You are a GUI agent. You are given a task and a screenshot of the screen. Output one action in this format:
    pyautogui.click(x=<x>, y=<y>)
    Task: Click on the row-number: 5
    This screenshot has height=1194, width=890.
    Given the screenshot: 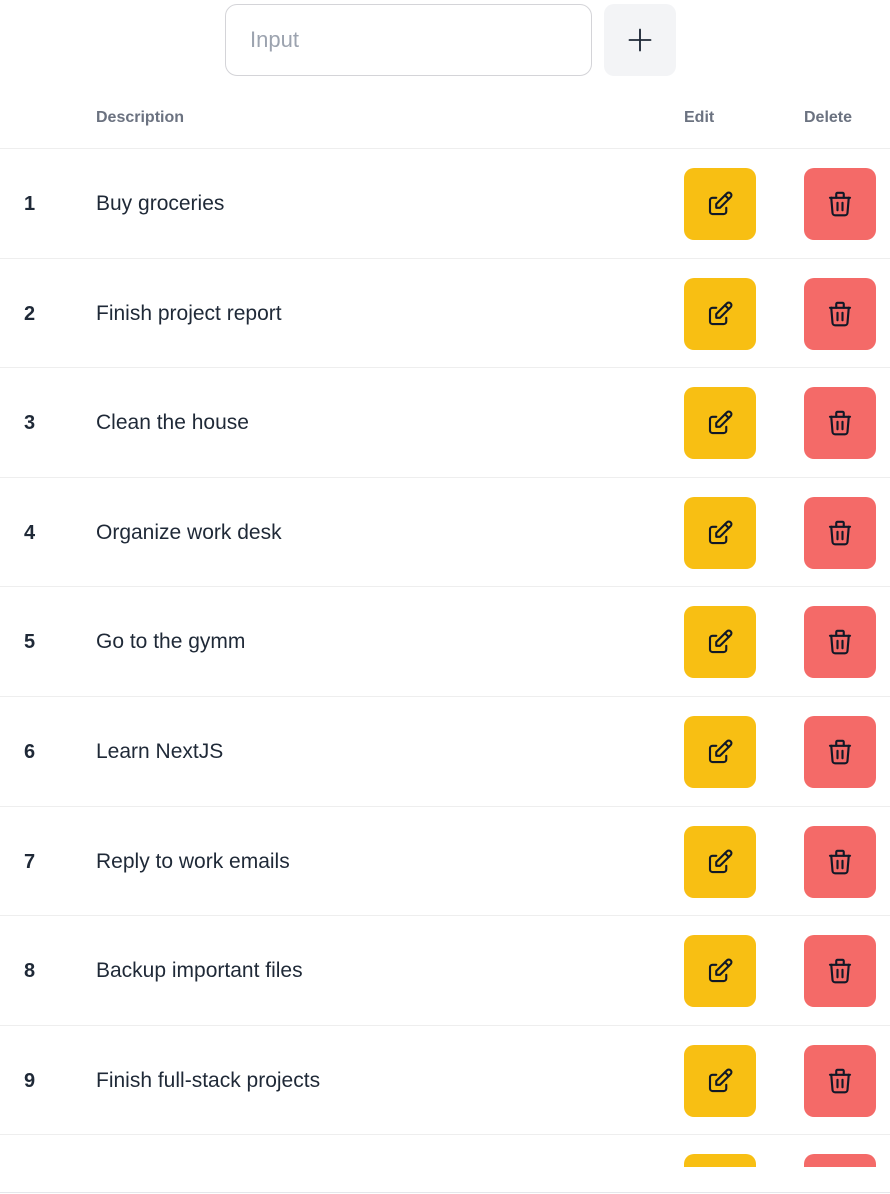 What is the action you would take?
    pyautogui.click(x=30, y=642)
    